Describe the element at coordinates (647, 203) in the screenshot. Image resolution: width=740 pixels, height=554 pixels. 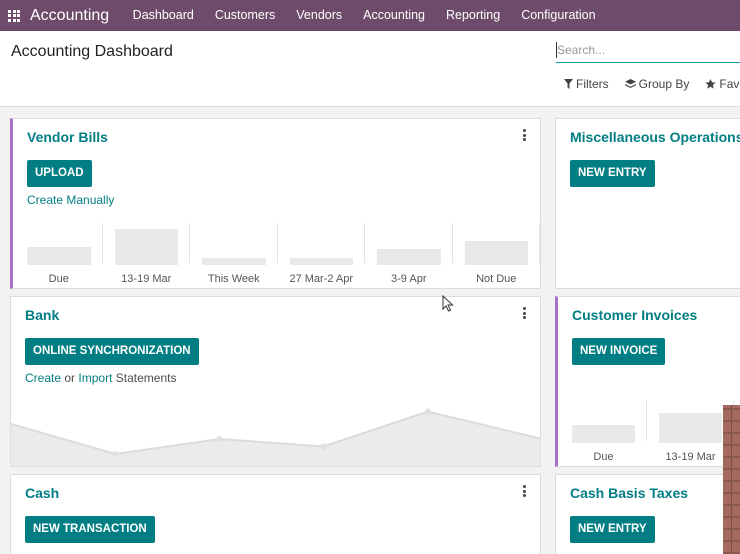
I see `misc-operations-card: Miscellaneous Operations NEW ENTRY` at that location.